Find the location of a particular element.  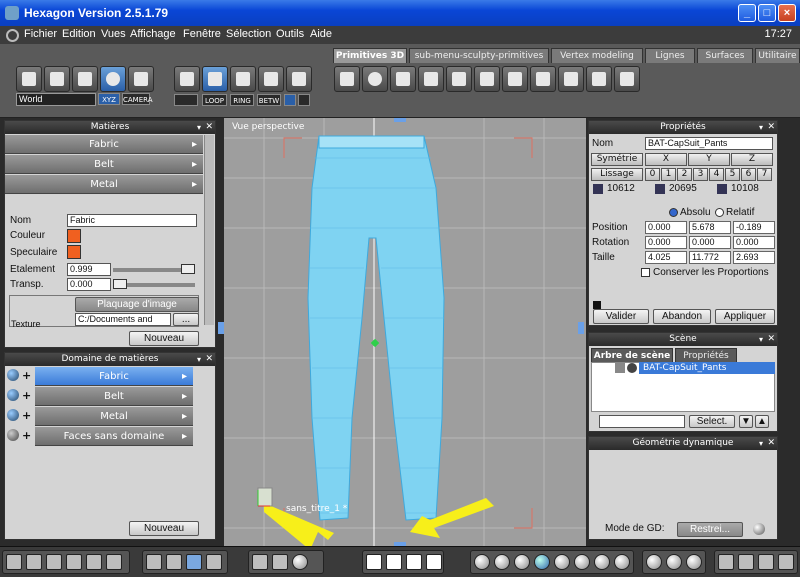

move-tool-icon is located at coordinates (374, 562).